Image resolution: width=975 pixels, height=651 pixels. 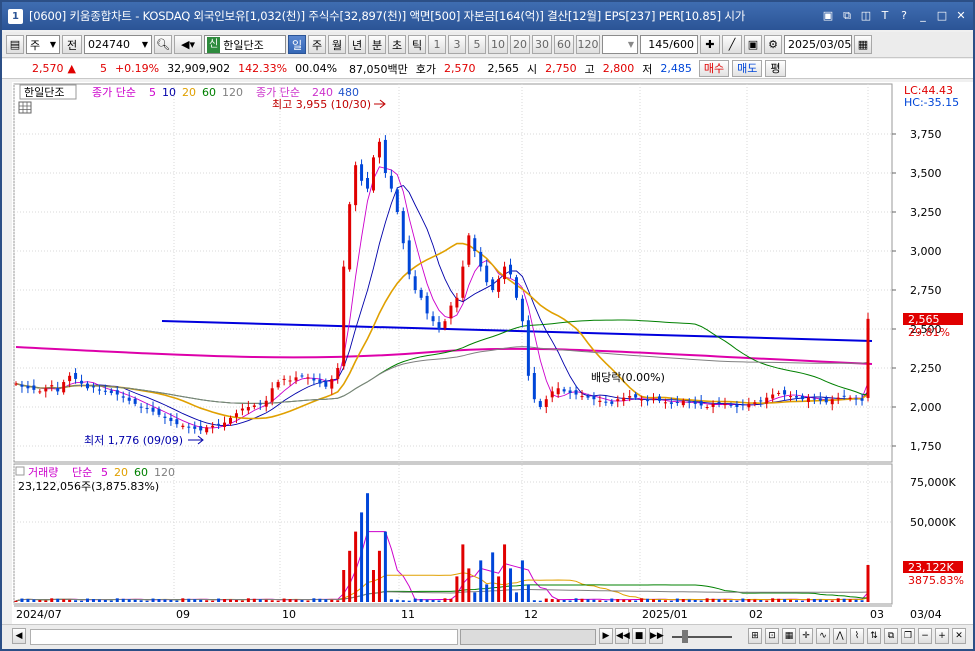 What do you see at coordinates (874, 636) in the screenshot?
I see `compare-icon: ⇅` at bounding box center [874, 636].